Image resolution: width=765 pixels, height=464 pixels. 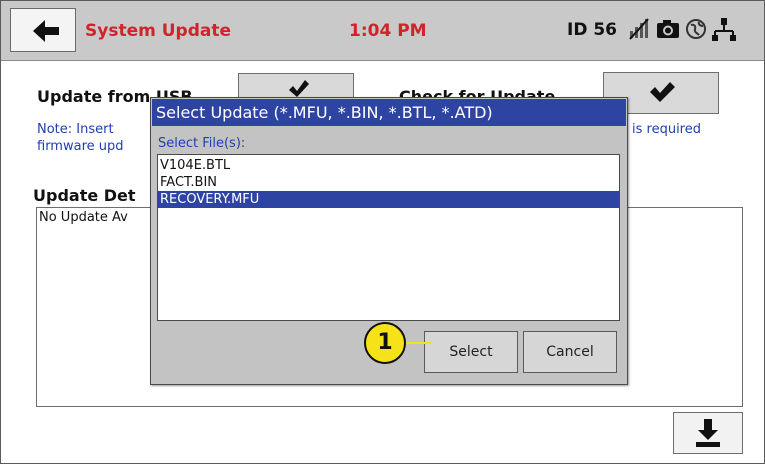 I want to click on clock-time: 1:04 PM, so click(x=388, y=31).